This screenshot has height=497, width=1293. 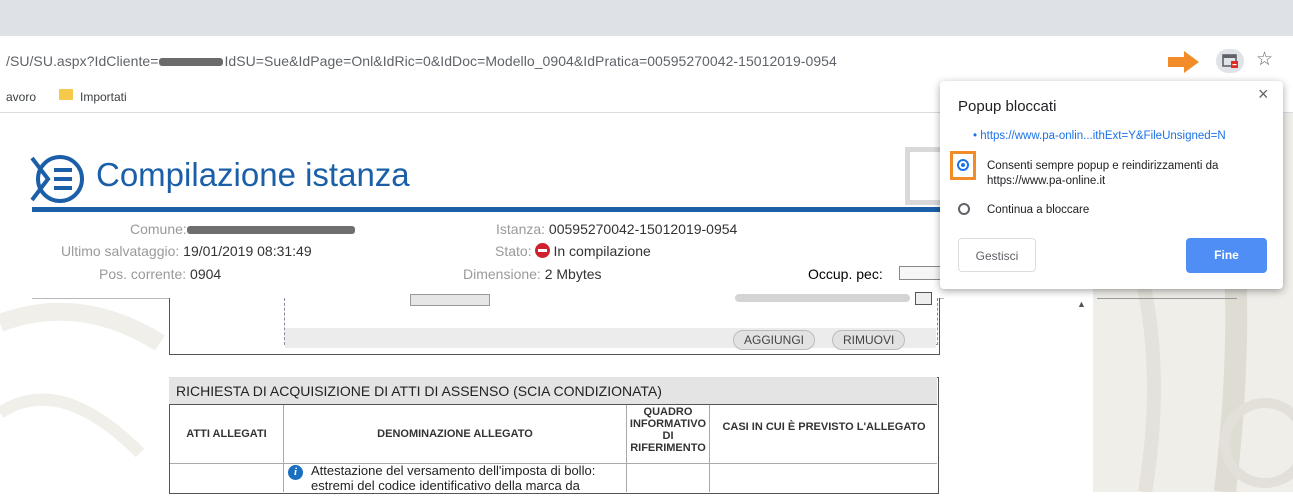 What do you see at coordinates (646, 18) in the screenshot?
I see `tab-strip` at bounding box center [646, 18].